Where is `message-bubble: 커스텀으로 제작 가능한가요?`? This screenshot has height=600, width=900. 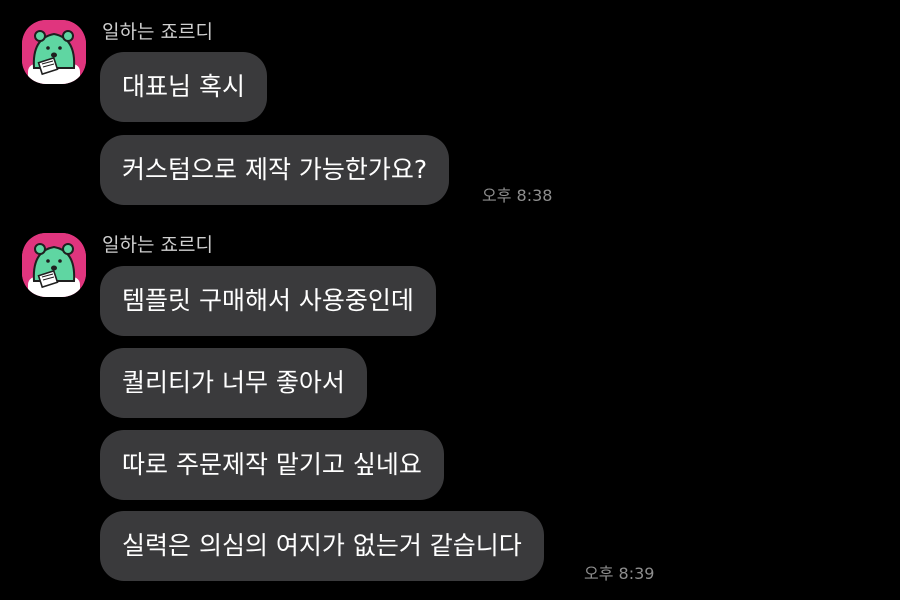
message-bubble: 커스텀으로 제작 가능한가요? is located at coordinates (275, 170).